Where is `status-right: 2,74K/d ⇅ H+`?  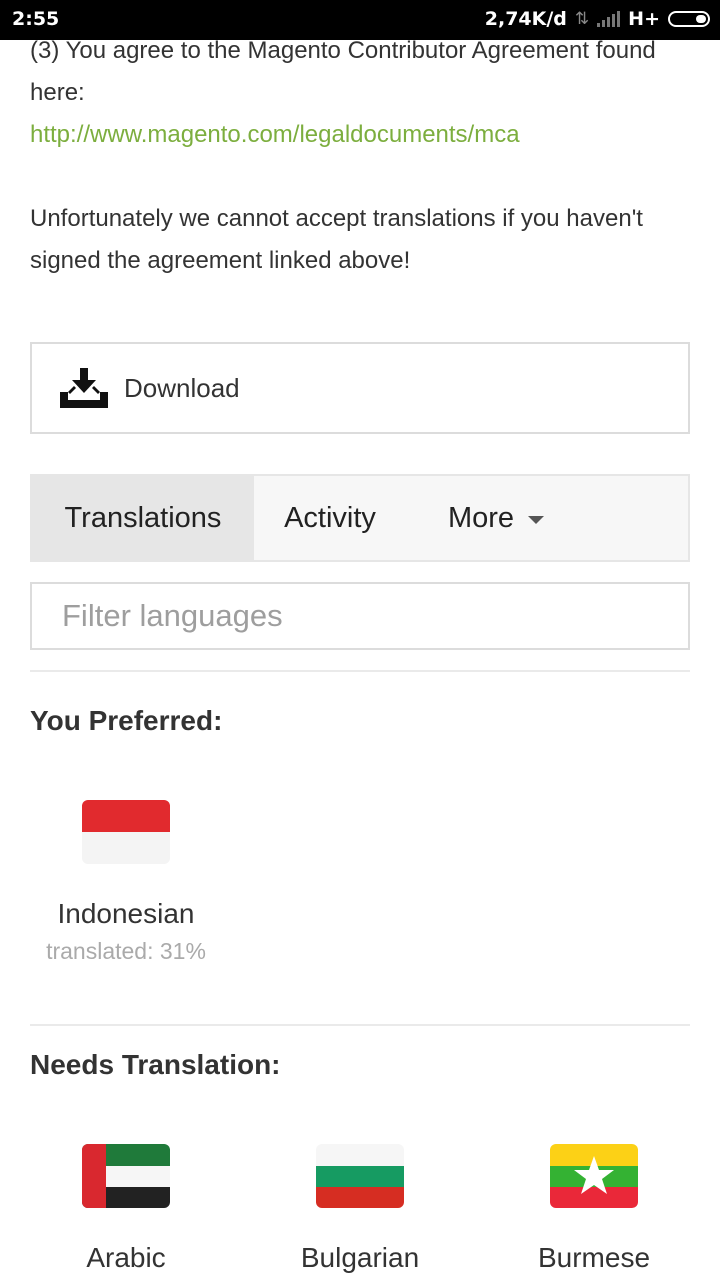
status-right: 2,74K/d ⇅ H+ is located at coordinates (597, 19).